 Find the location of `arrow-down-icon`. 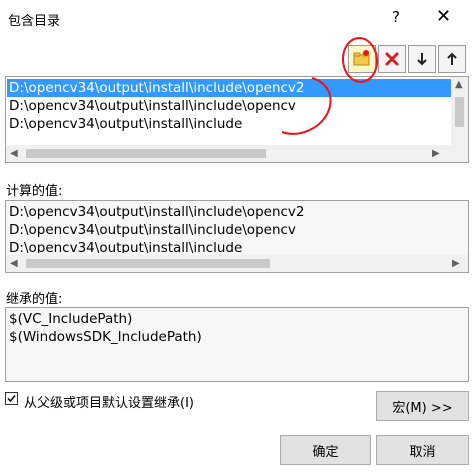

arrow-down-icon is located at coordinates (422, 59).